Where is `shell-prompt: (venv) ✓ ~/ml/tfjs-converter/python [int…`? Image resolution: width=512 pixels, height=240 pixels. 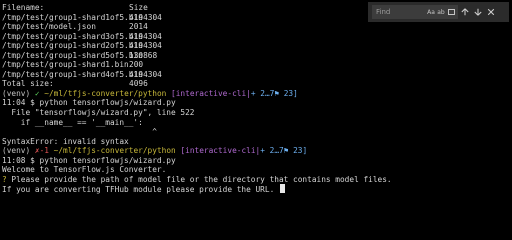 shell-prompt: (venv) ✓ ~/ml/tfjs-converter/python [int… is located at coordinates (257, 94).